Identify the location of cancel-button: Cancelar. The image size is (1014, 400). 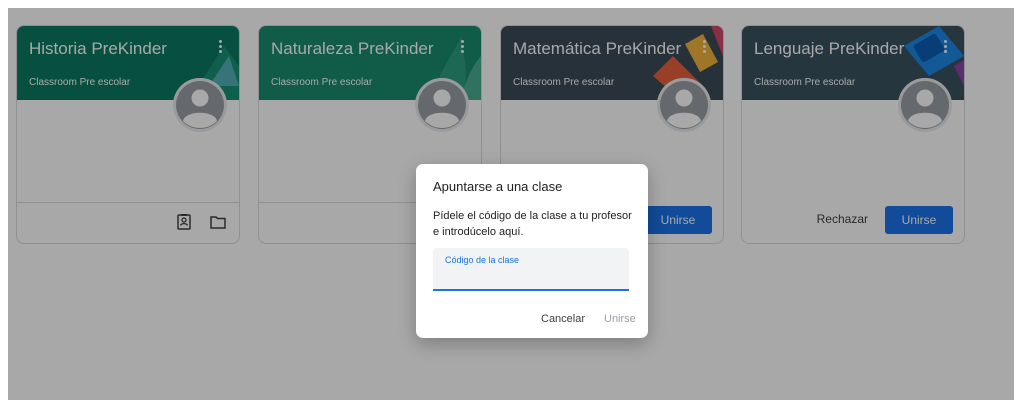
(563, 319).